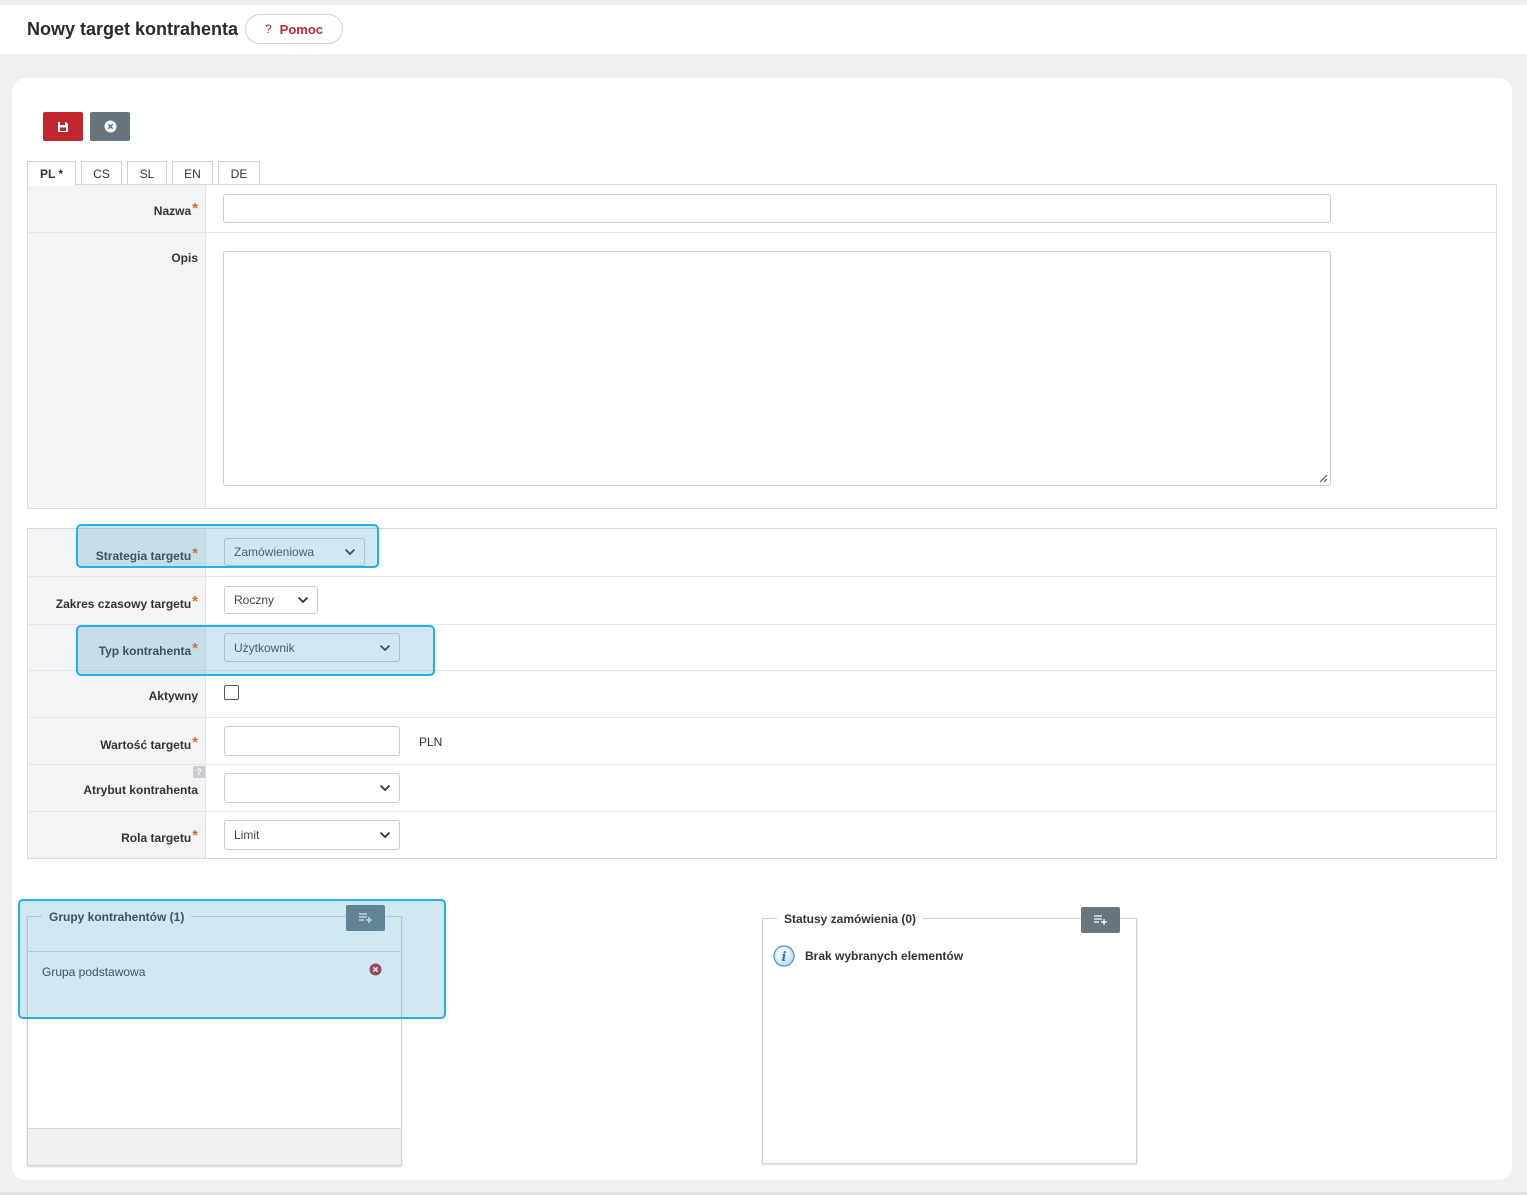 This screenshot has height=1195, width=1527. Describe the element at coordinates (173, 696) in the screenshot. I see `active-label: Aktywny` at that location.